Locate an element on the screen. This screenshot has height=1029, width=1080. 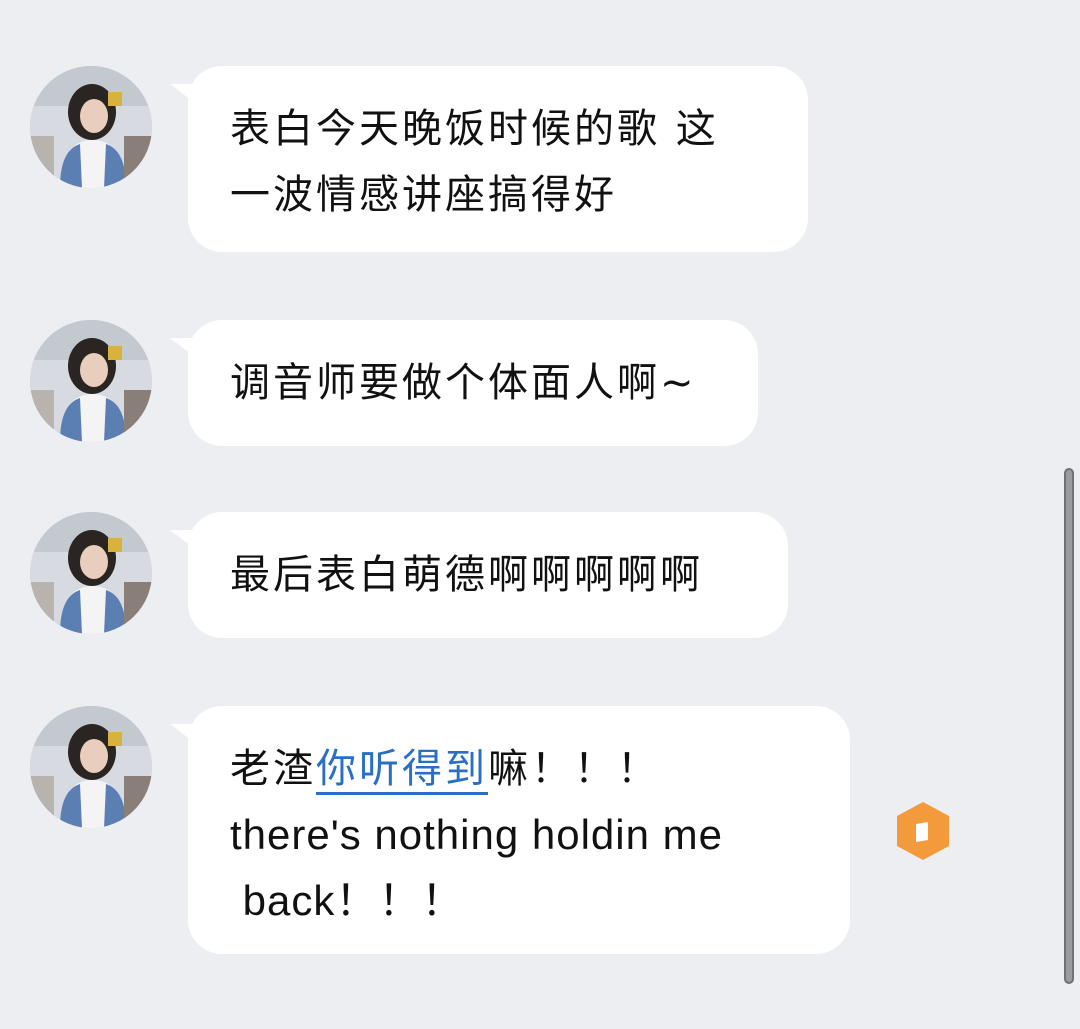
message-text-line: 调音师要做个体面人啊~ is located at coordinates (463, 383).